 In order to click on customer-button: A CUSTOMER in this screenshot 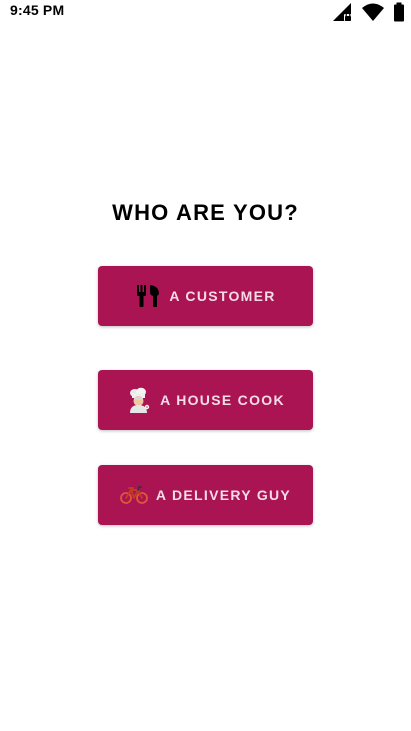, I will do `click(205, 296)`.